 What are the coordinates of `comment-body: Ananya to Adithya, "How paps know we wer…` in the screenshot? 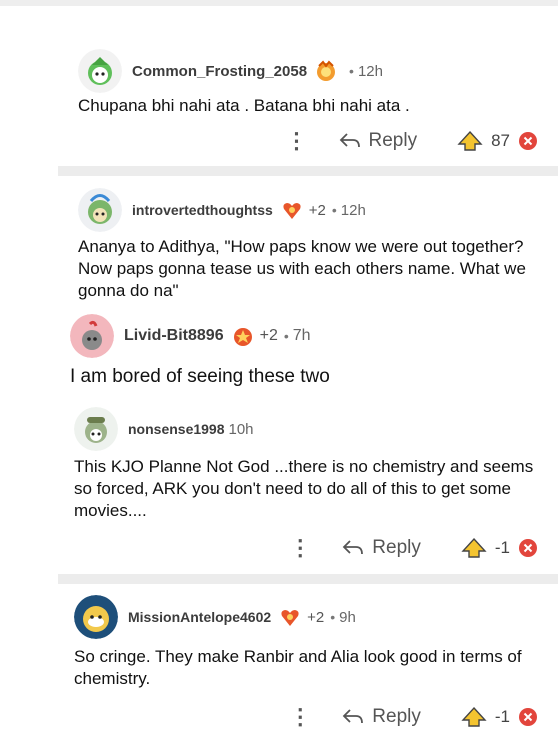 It's located at (302, 268).